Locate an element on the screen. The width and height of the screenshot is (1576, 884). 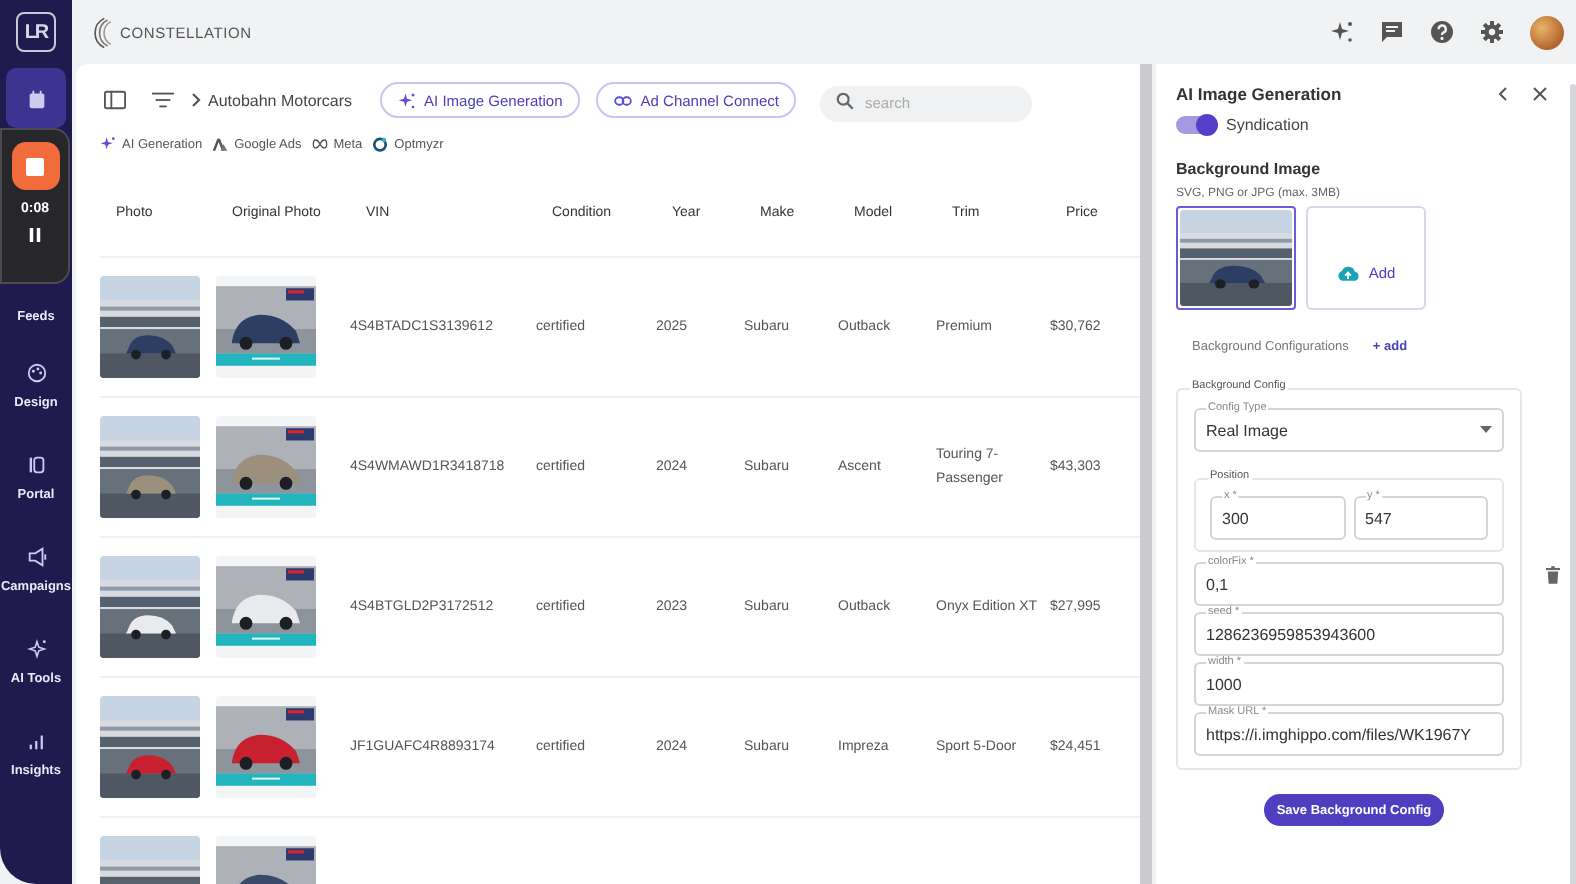
bar-chart-icon is located at coordinates (36, 741).